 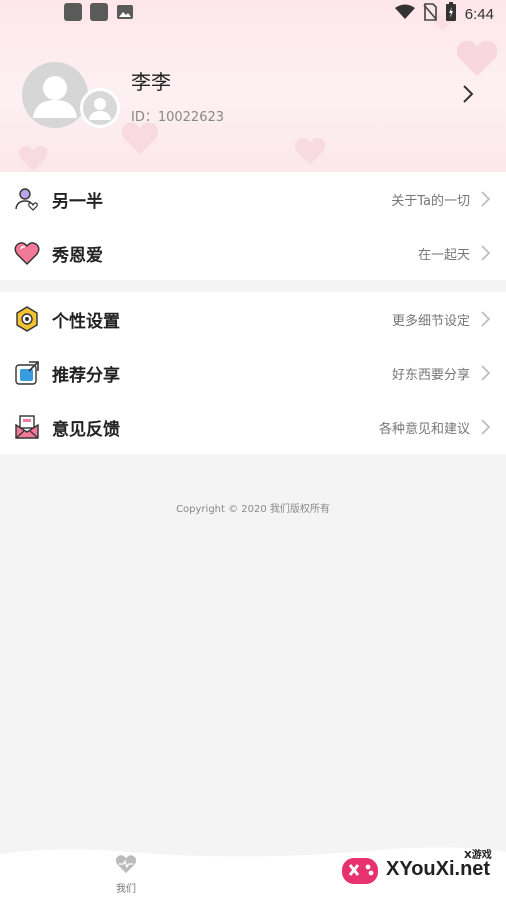 What do you see at coordinates (77, 255) in the screenshot?
I see `menu-item-label: 秀恩爱` at bounding box center [77, 255].